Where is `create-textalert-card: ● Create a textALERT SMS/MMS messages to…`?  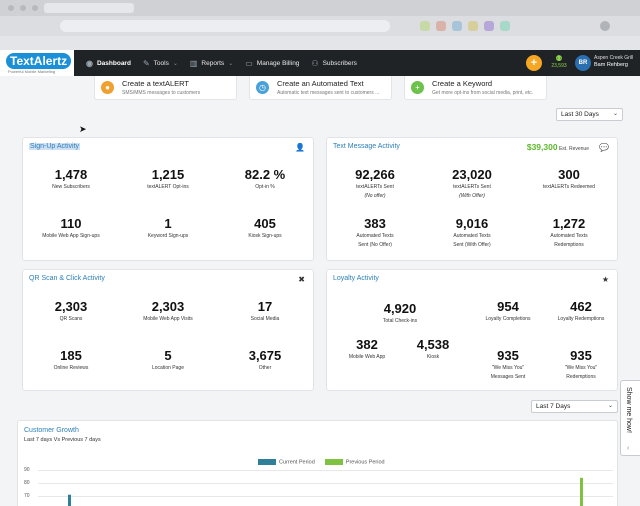
create-textalert-card: ● Create a textALERT SMS/MMS messages to… is located at coordinates (165, 88).